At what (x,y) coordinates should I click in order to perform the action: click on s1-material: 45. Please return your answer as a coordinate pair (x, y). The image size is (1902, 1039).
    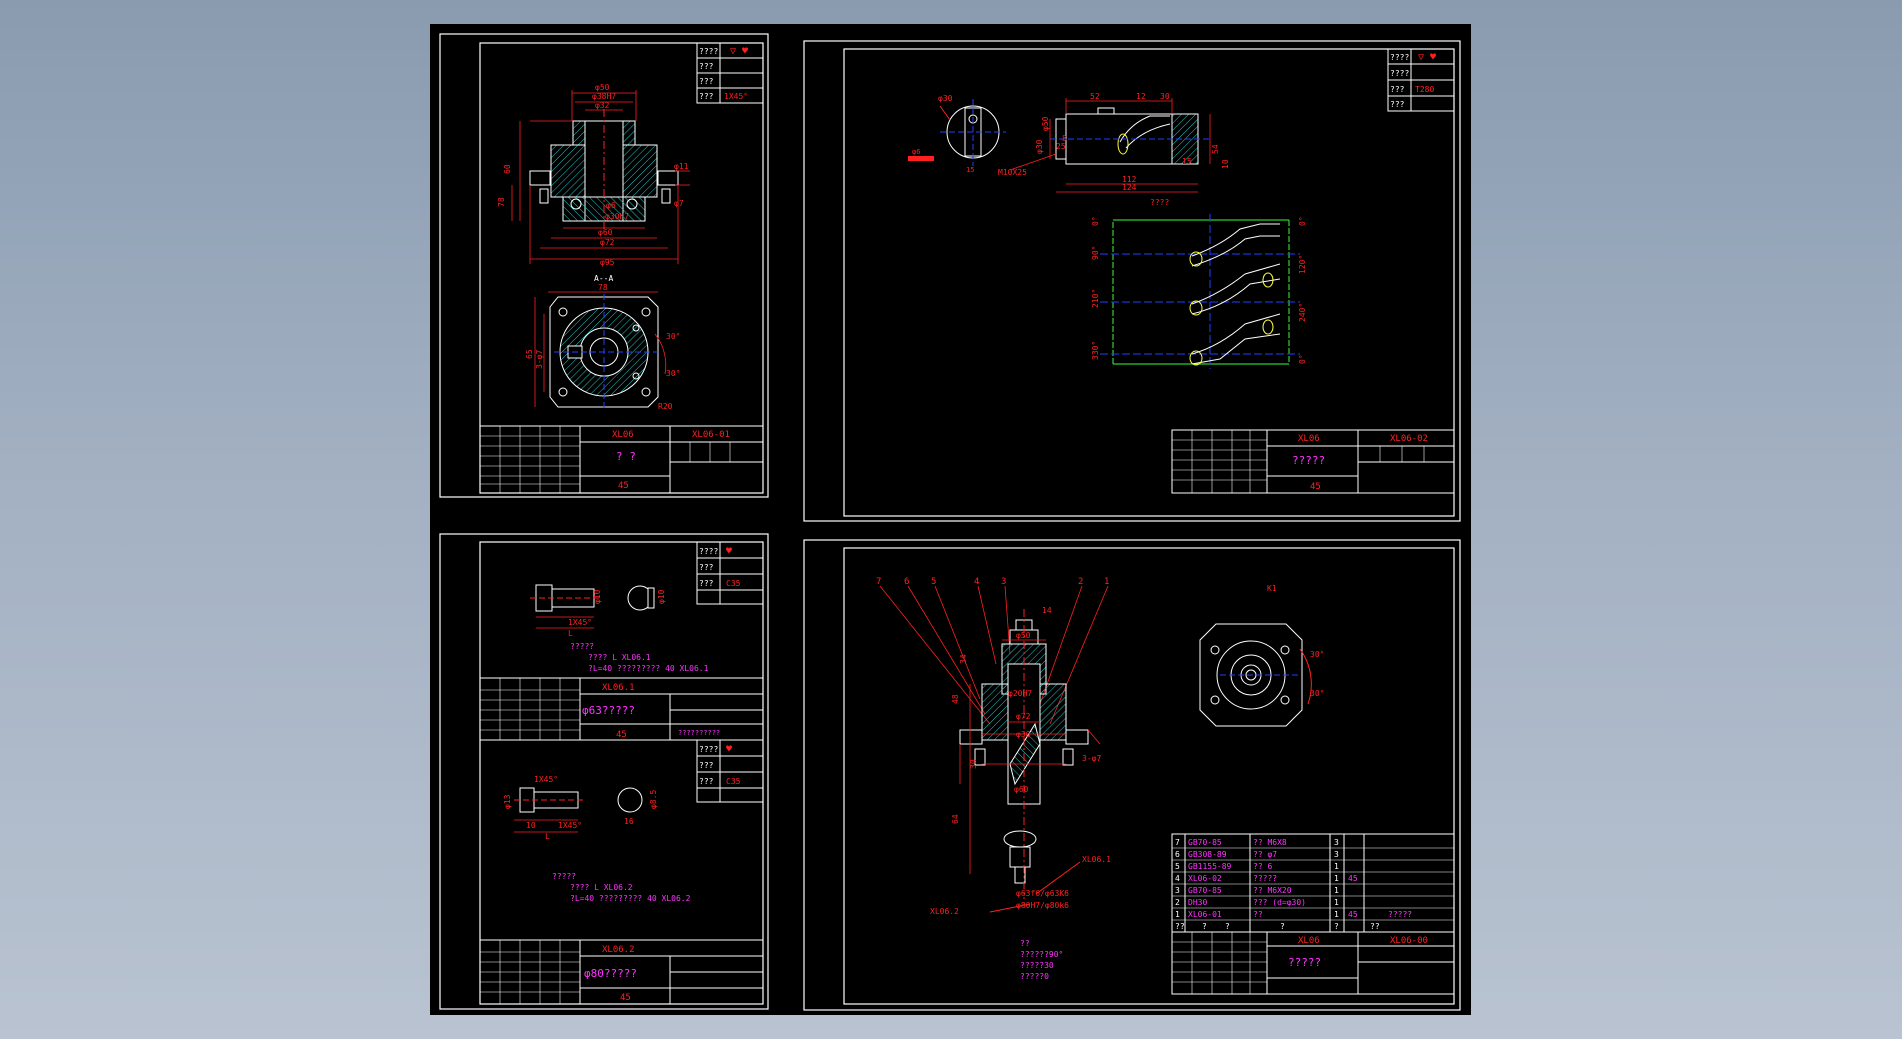
    Looking at the image, I should click on (623, 486).